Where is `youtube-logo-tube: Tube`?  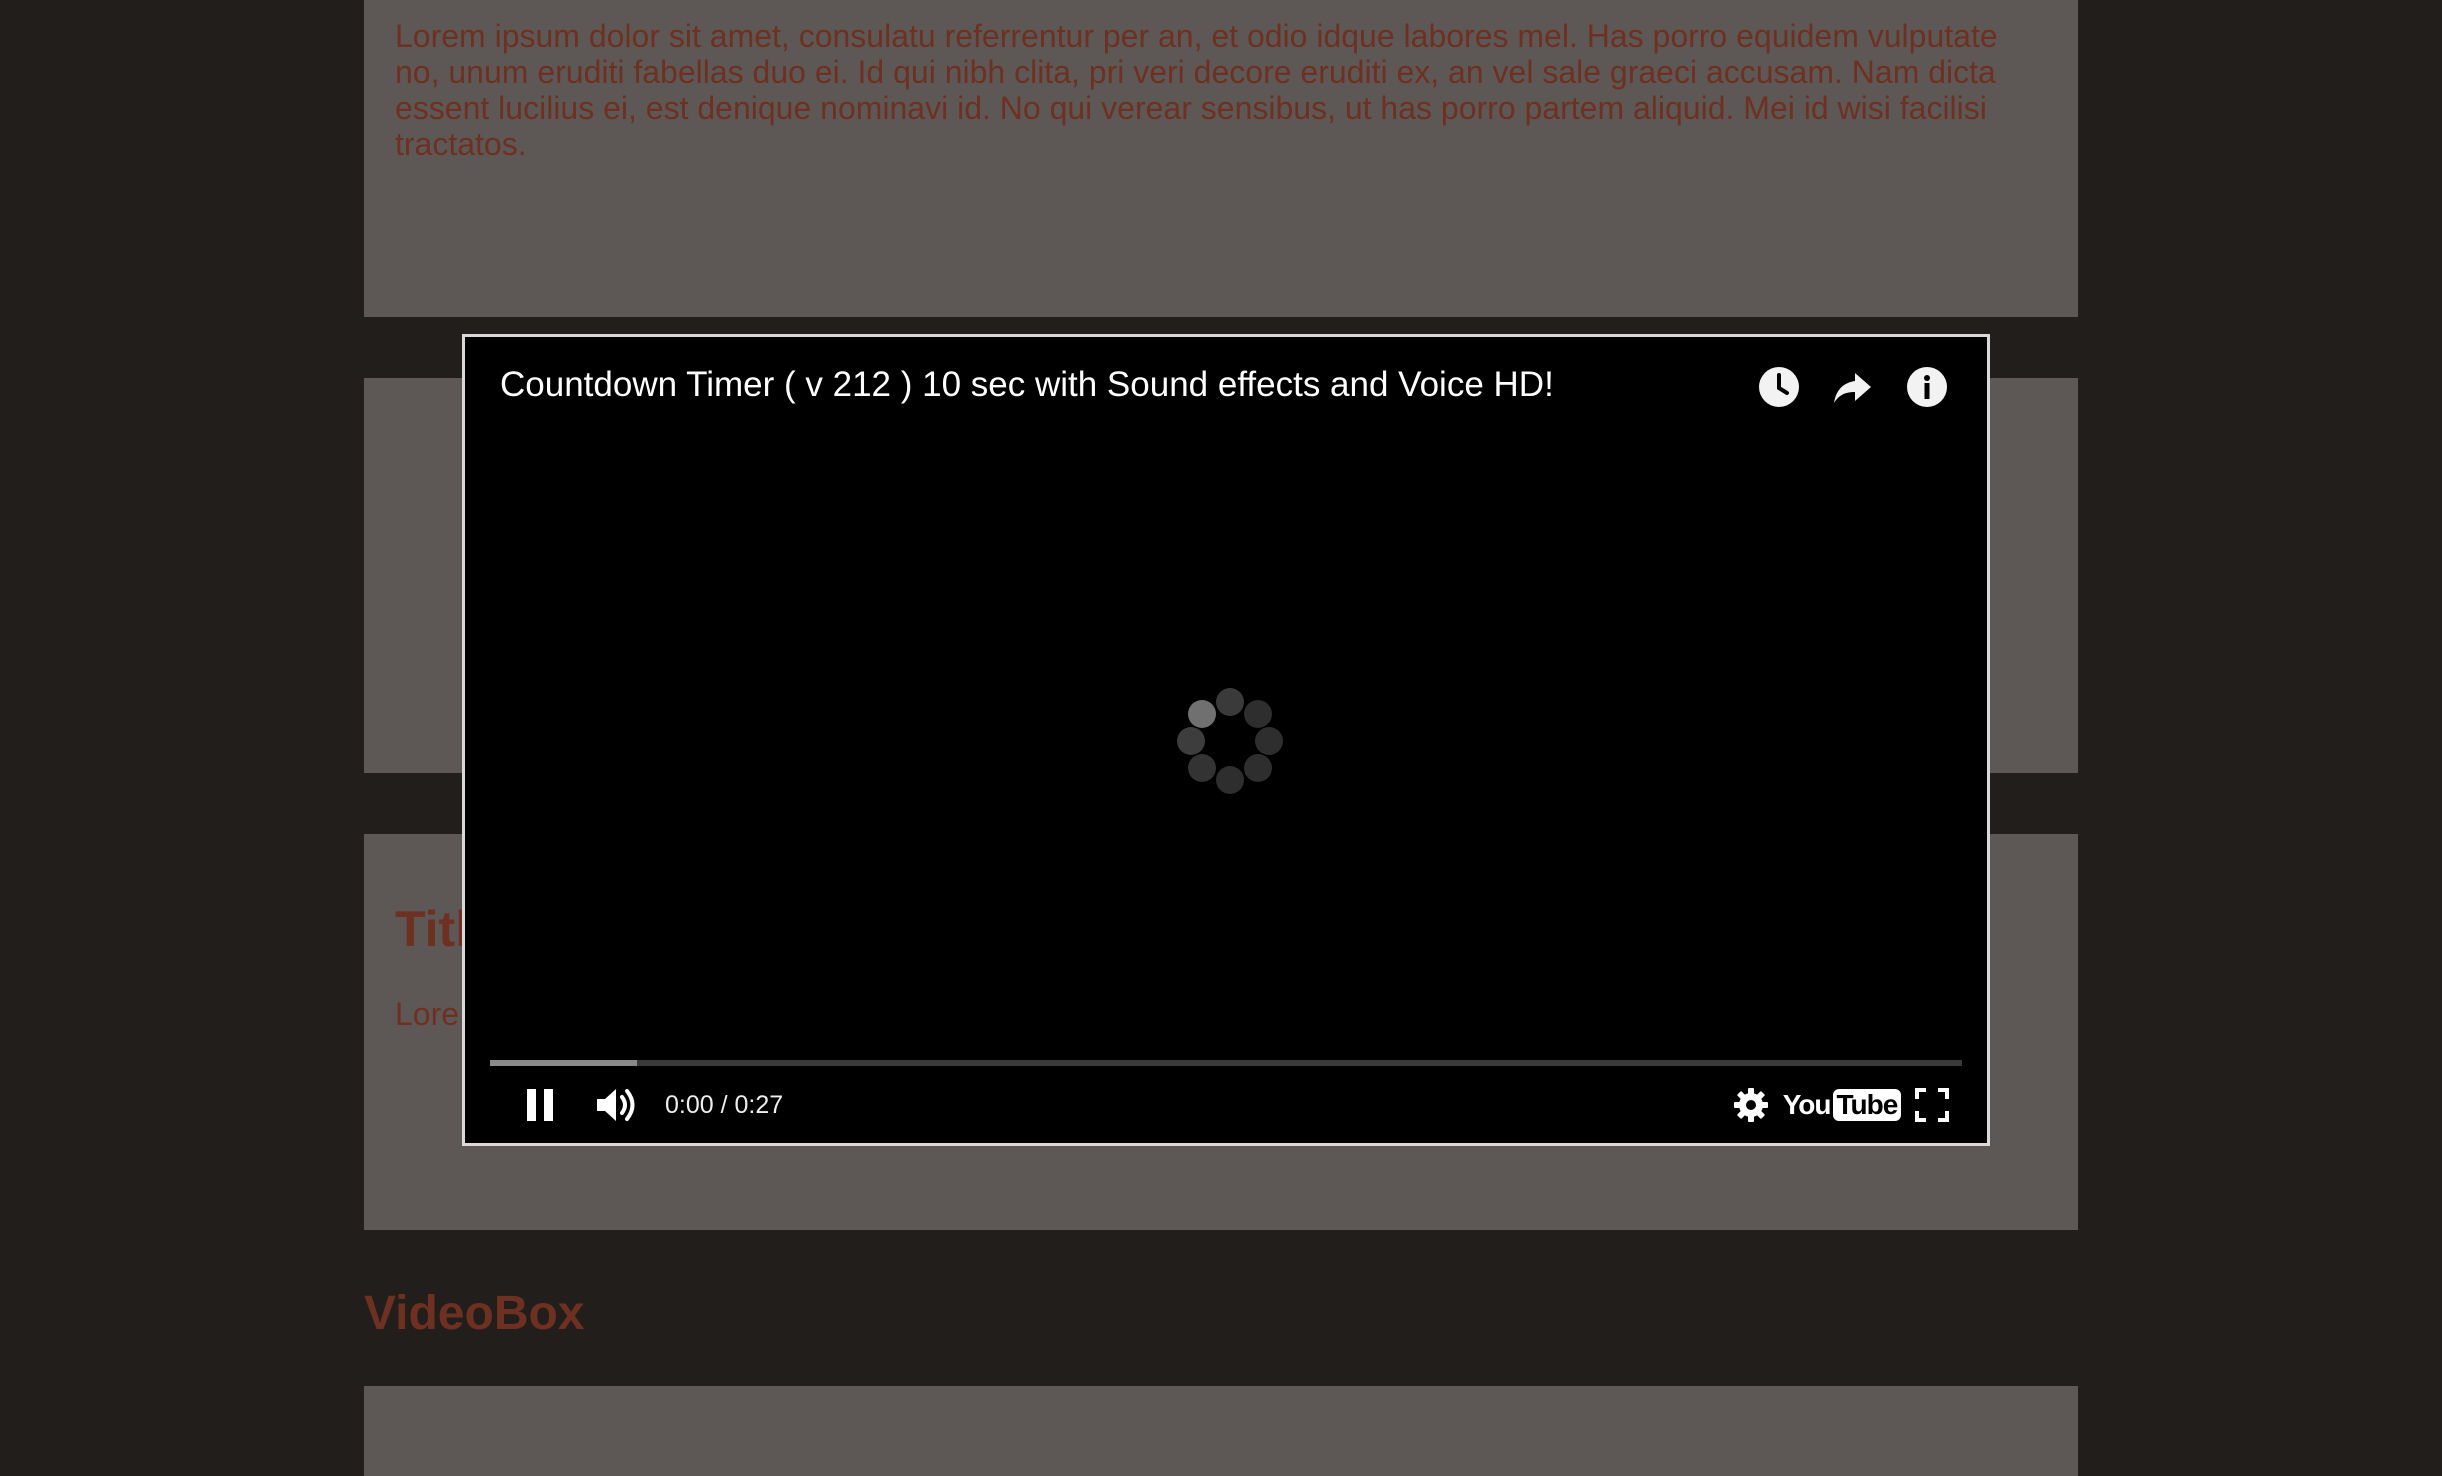
youtube-logo-tube: Tube is located at coordinates (1867, 1105).